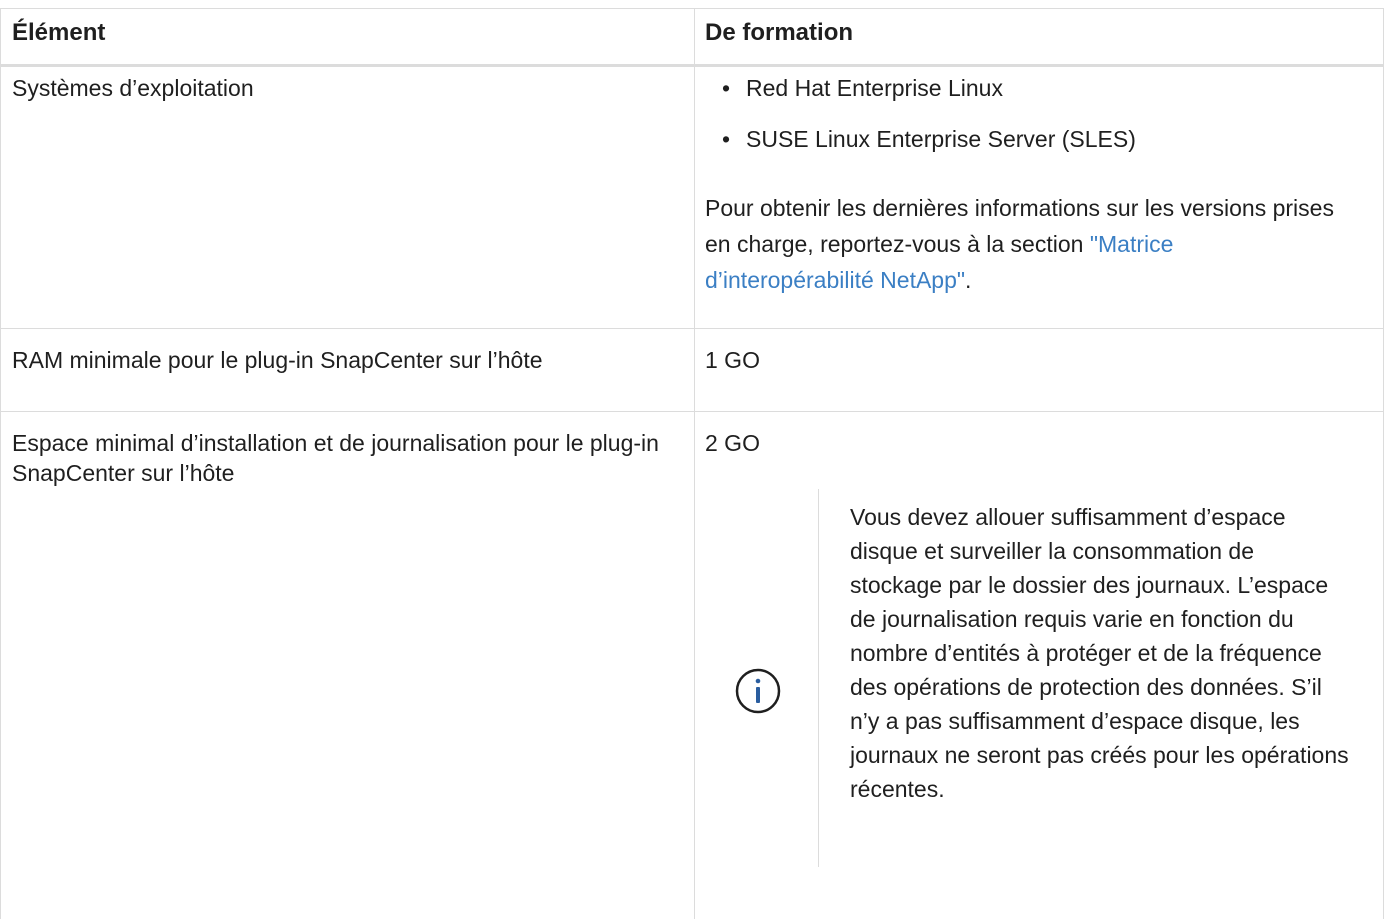 Image resolution: width=1384 pixels, height=919 pixels. What do you see at coordinates (818, 678) in the screenshot?
I see `note-divider` at bounding box center [818, 678].